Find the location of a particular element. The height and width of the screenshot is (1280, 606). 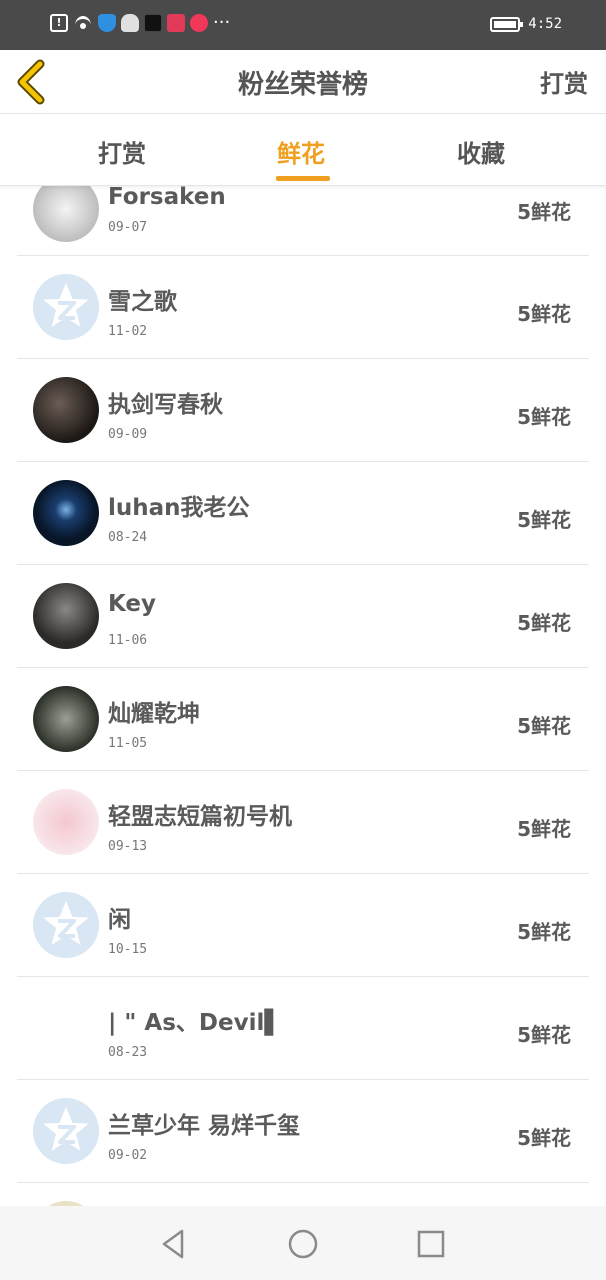

fan-list-item: Key 11-06 5鲜花 is located at coordinates (303, 616).